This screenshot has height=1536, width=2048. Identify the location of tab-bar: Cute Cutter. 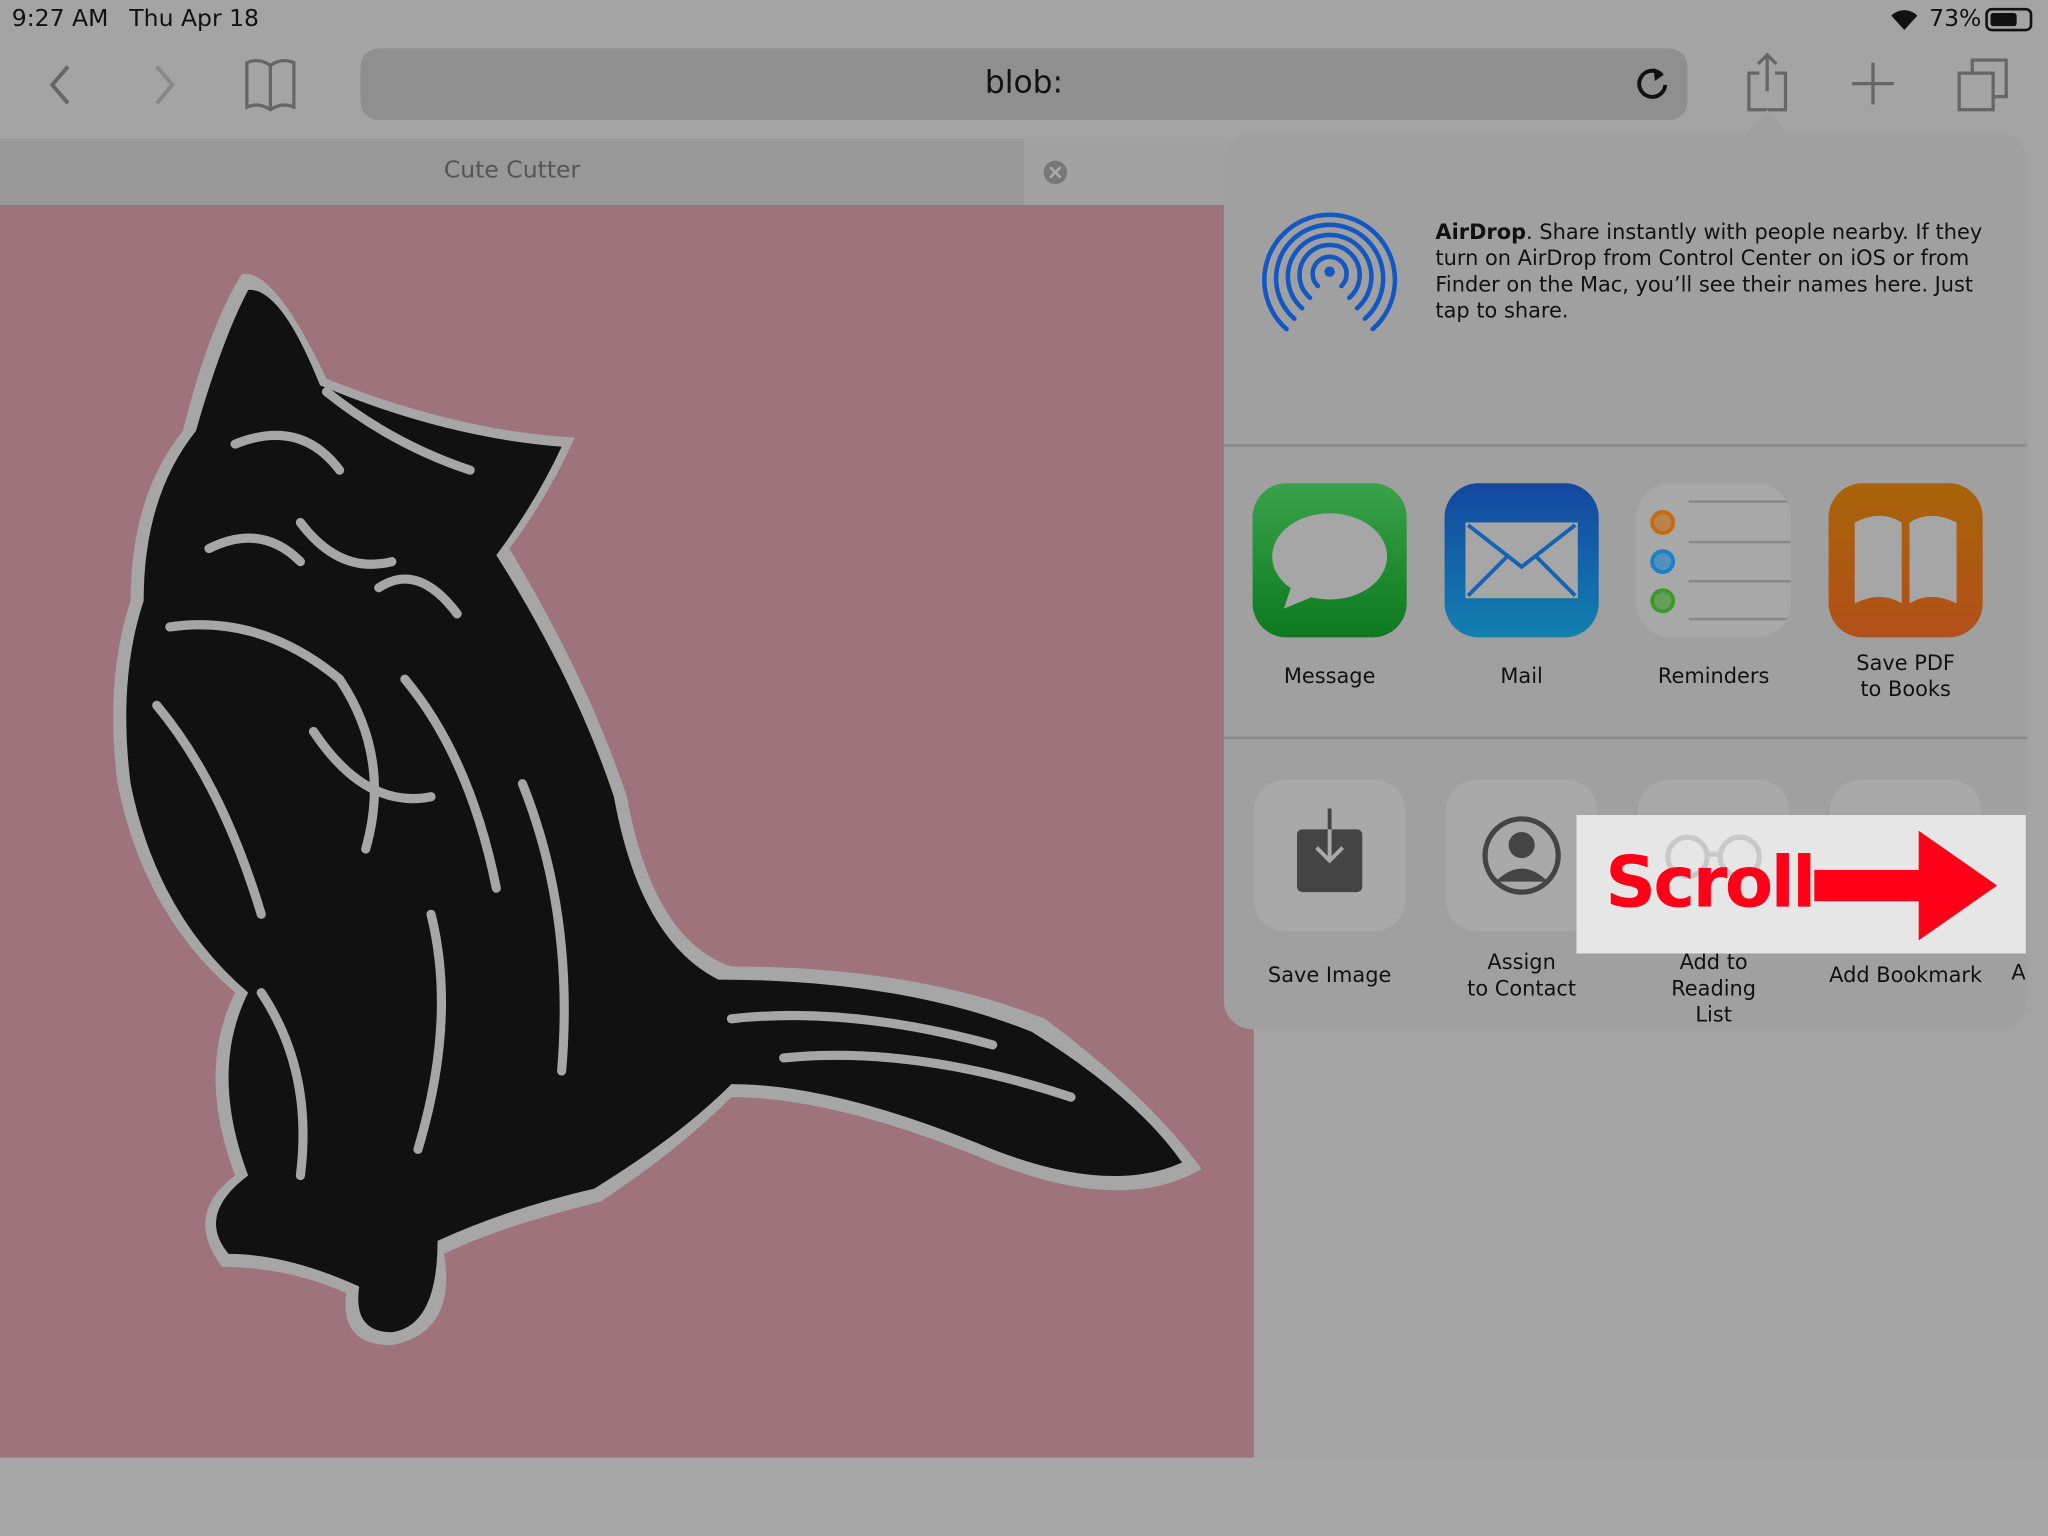
(613, 172).